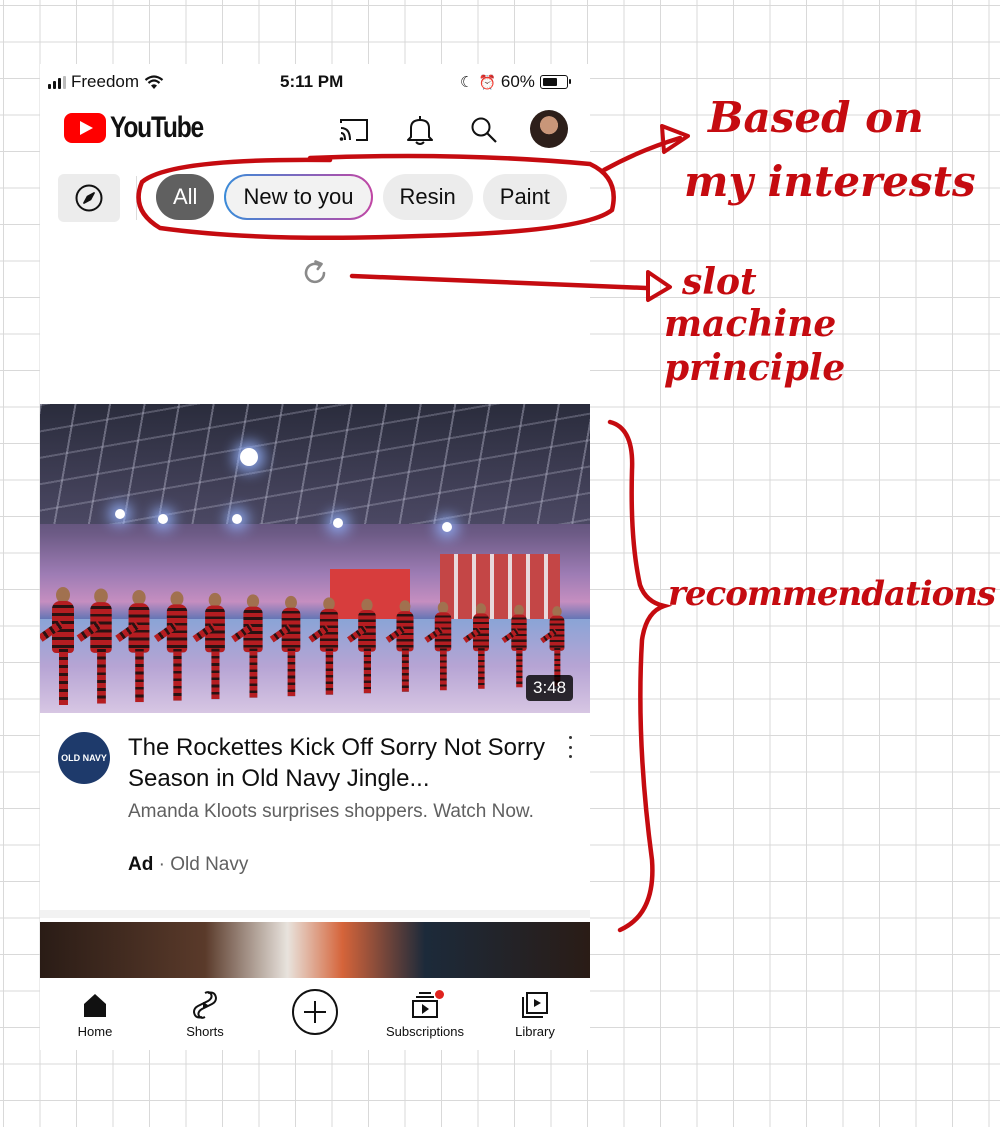 Image resolution: width=1000 pixels, height=1127 pixels. I want to click on home-icon, so click(95, 1005).